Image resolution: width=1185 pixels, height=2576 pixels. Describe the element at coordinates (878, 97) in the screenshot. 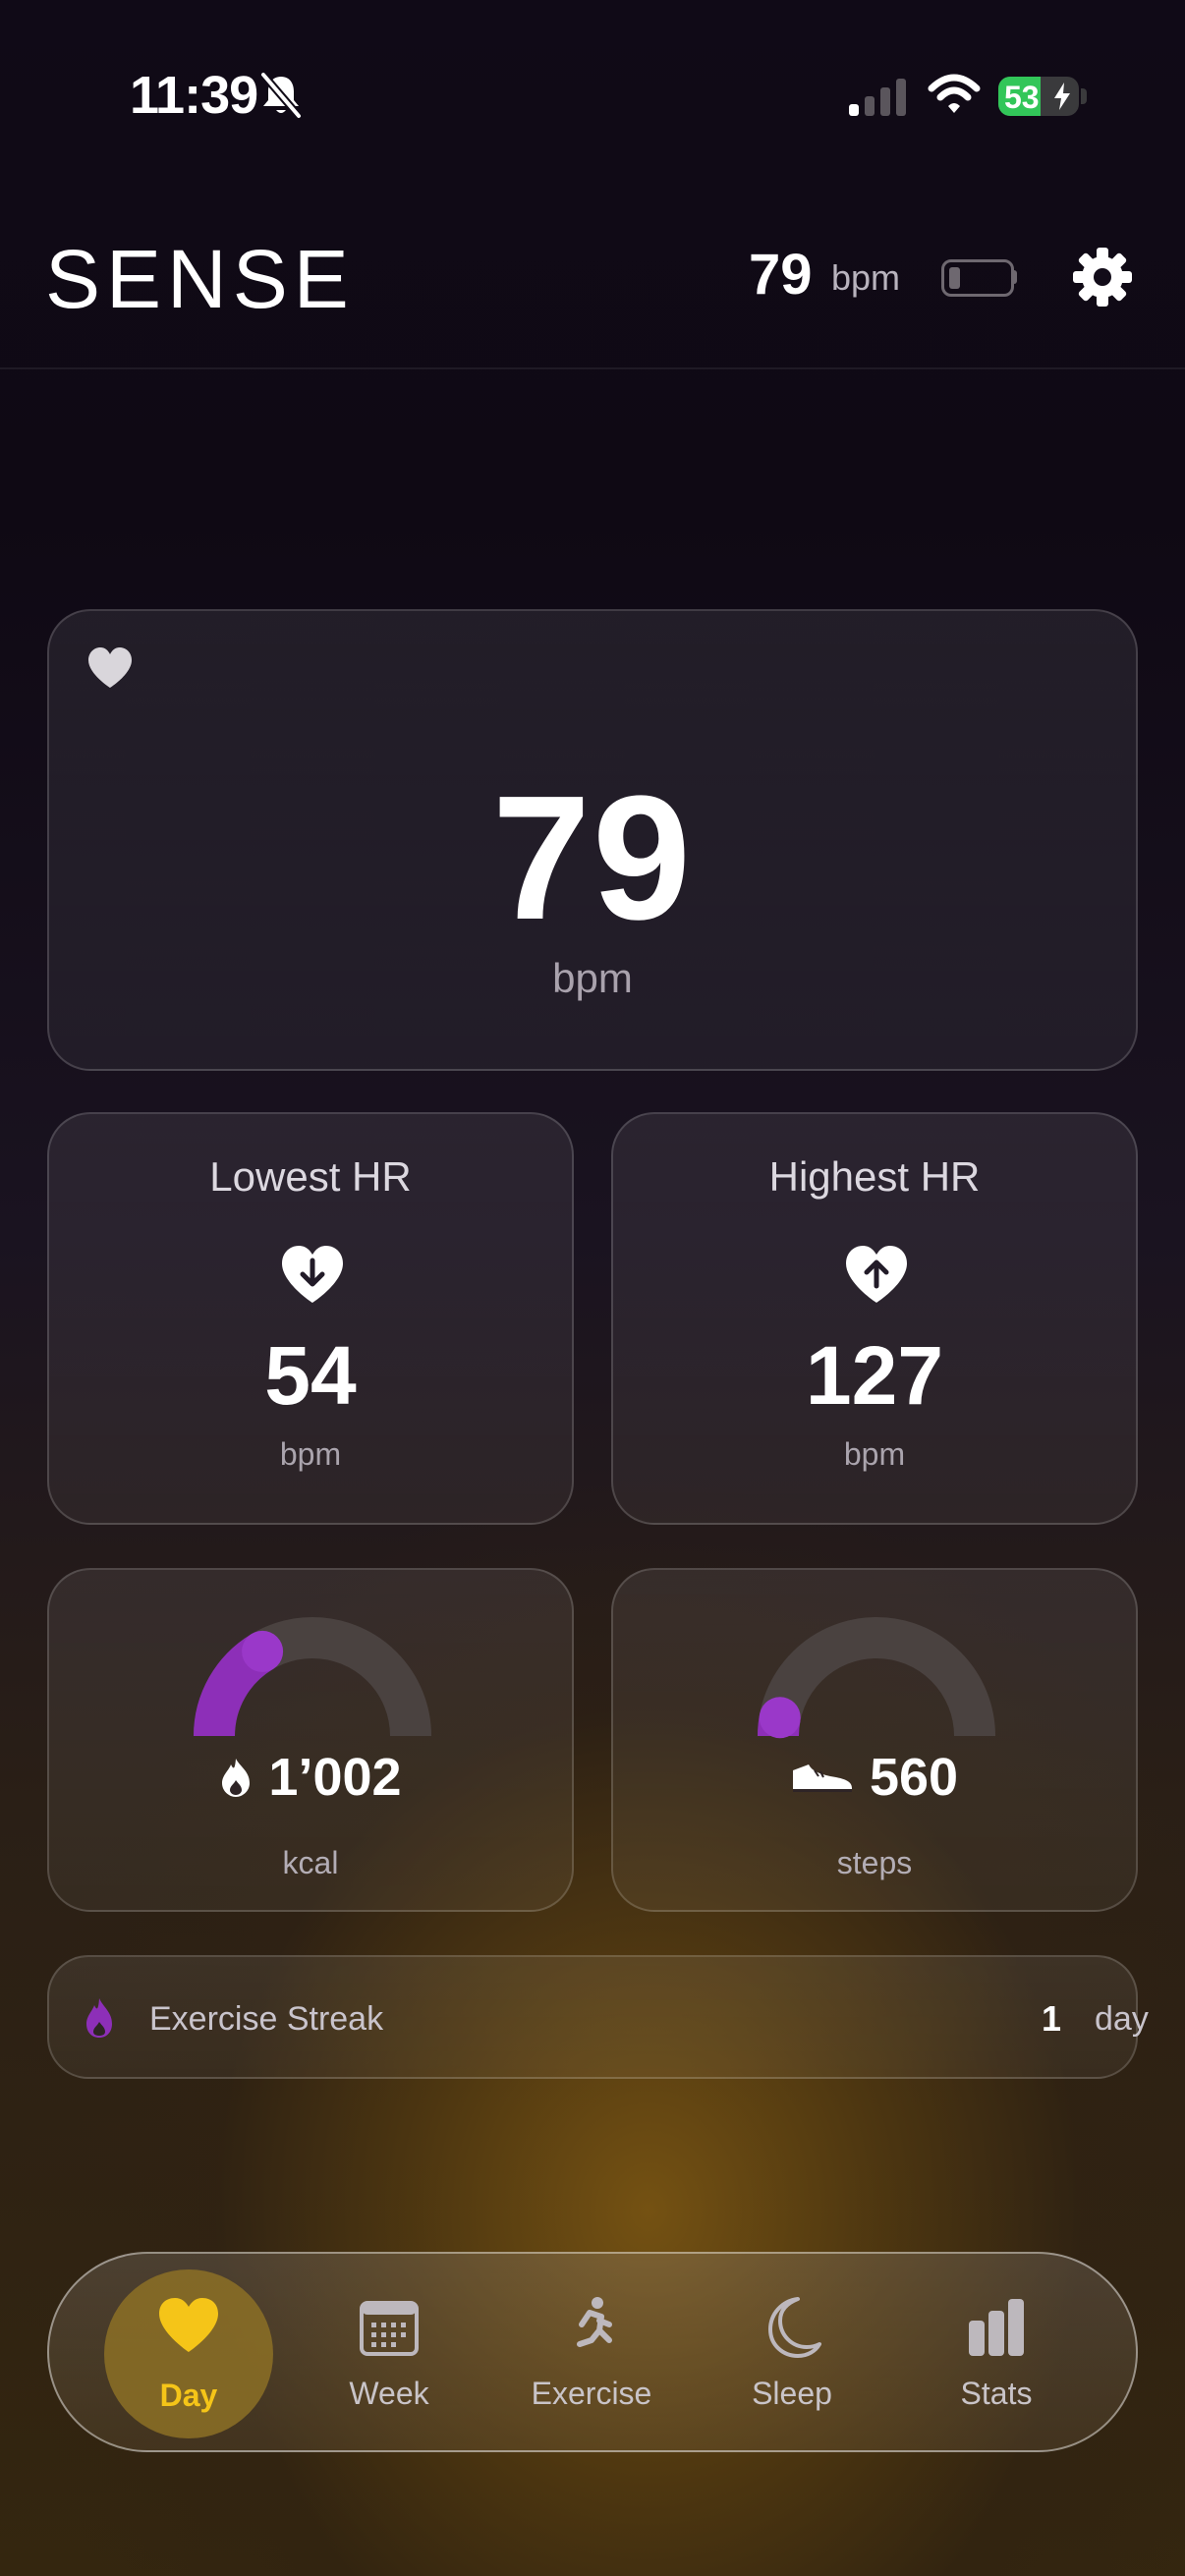

I see `cellular-signal-icon` at that location.